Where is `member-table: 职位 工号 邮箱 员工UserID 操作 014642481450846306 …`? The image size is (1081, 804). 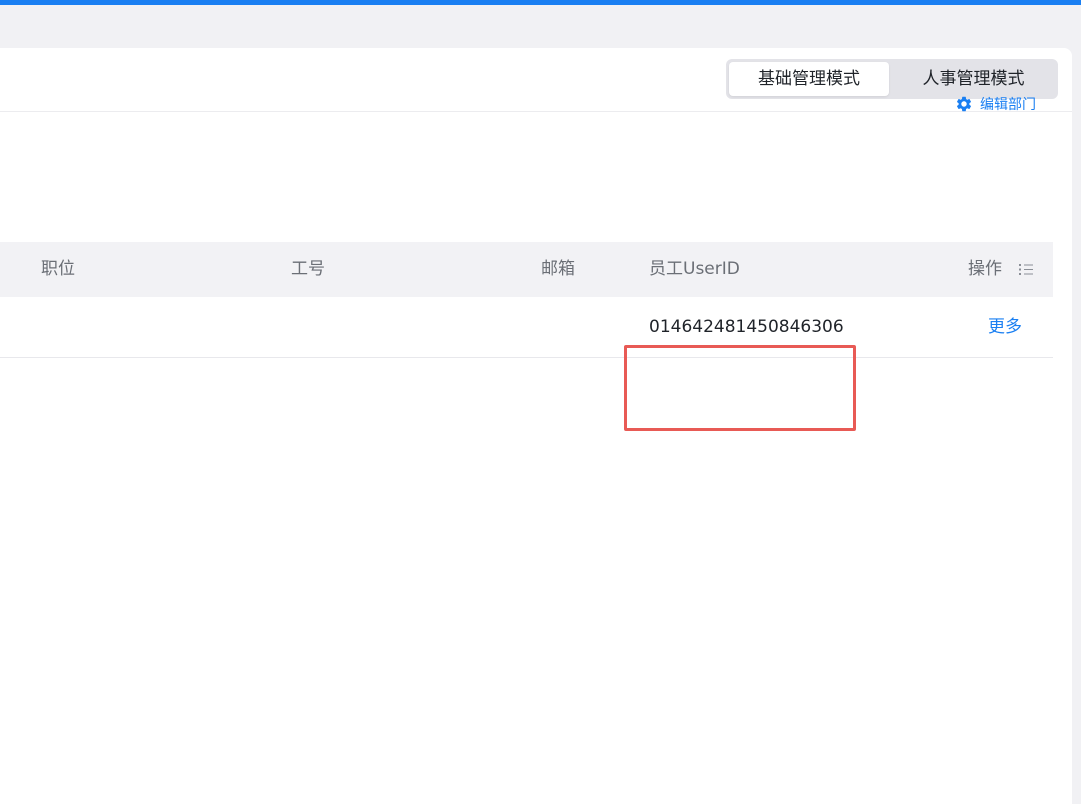
member-table: 职位 工号 邮箱 员工UserID 操作 014642481450846306 … is located at coordinates (526, 300).